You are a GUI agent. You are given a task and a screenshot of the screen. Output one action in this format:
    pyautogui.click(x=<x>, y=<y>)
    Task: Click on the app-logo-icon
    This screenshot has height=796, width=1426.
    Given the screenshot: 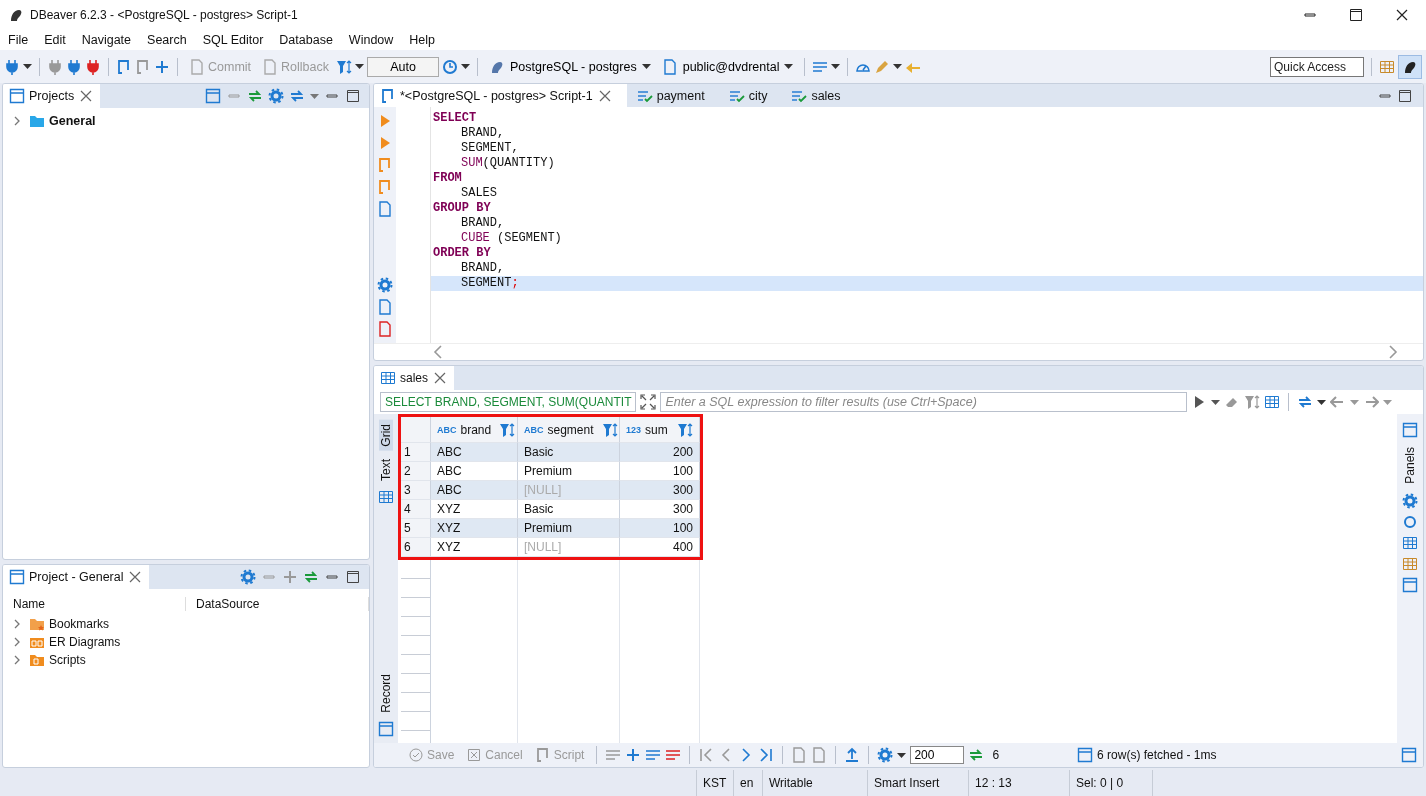 What is the action you would take?
    pyautogui.click(x=16, y=15)
    